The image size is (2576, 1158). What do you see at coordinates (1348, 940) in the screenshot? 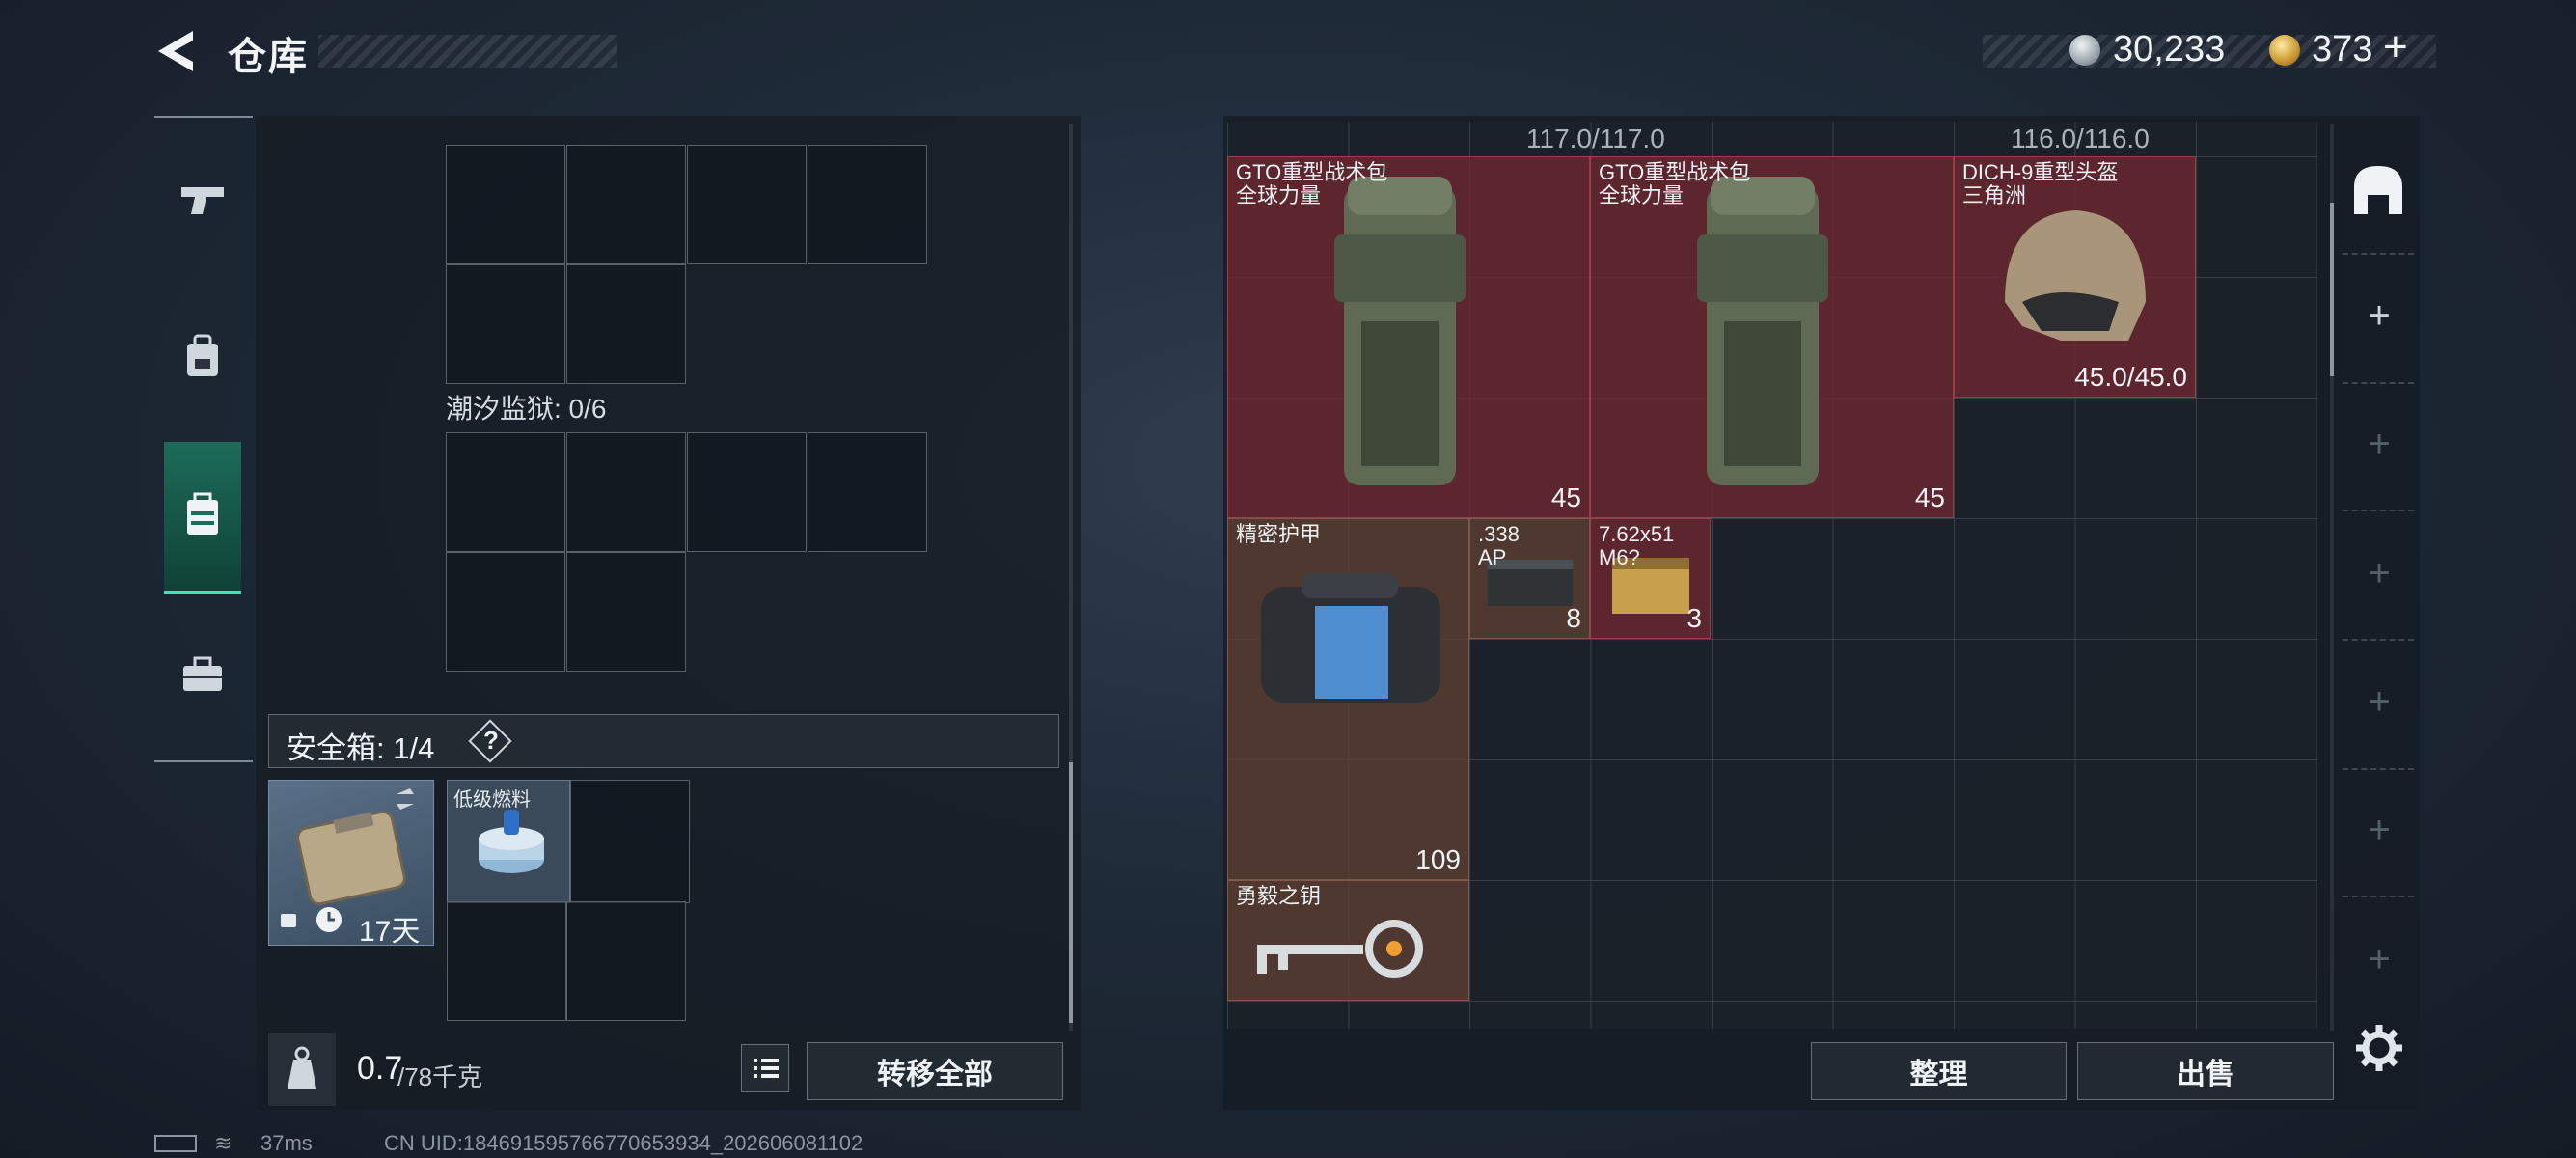
I see `stash-item-key: 勇毅之钥` at bounding box center [1348, 940].